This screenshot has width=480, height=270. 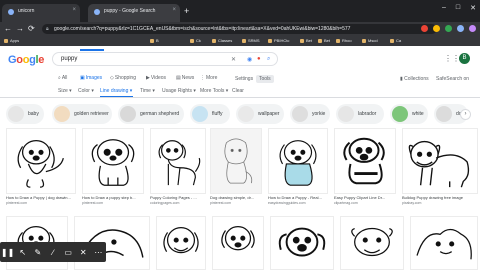 I want to click on filter-clear: Clear, so click(x=238, y=91).